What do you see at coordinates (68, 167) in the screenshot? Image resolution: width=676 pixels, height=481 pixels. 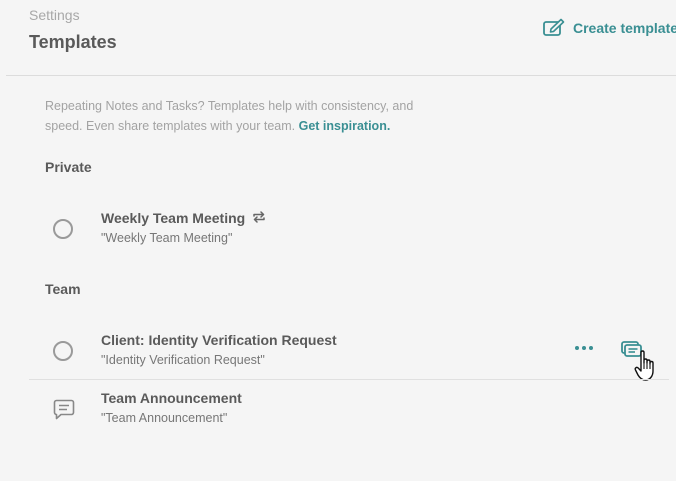 I see `section-label-private: Private` at bounding box center [68, 167].